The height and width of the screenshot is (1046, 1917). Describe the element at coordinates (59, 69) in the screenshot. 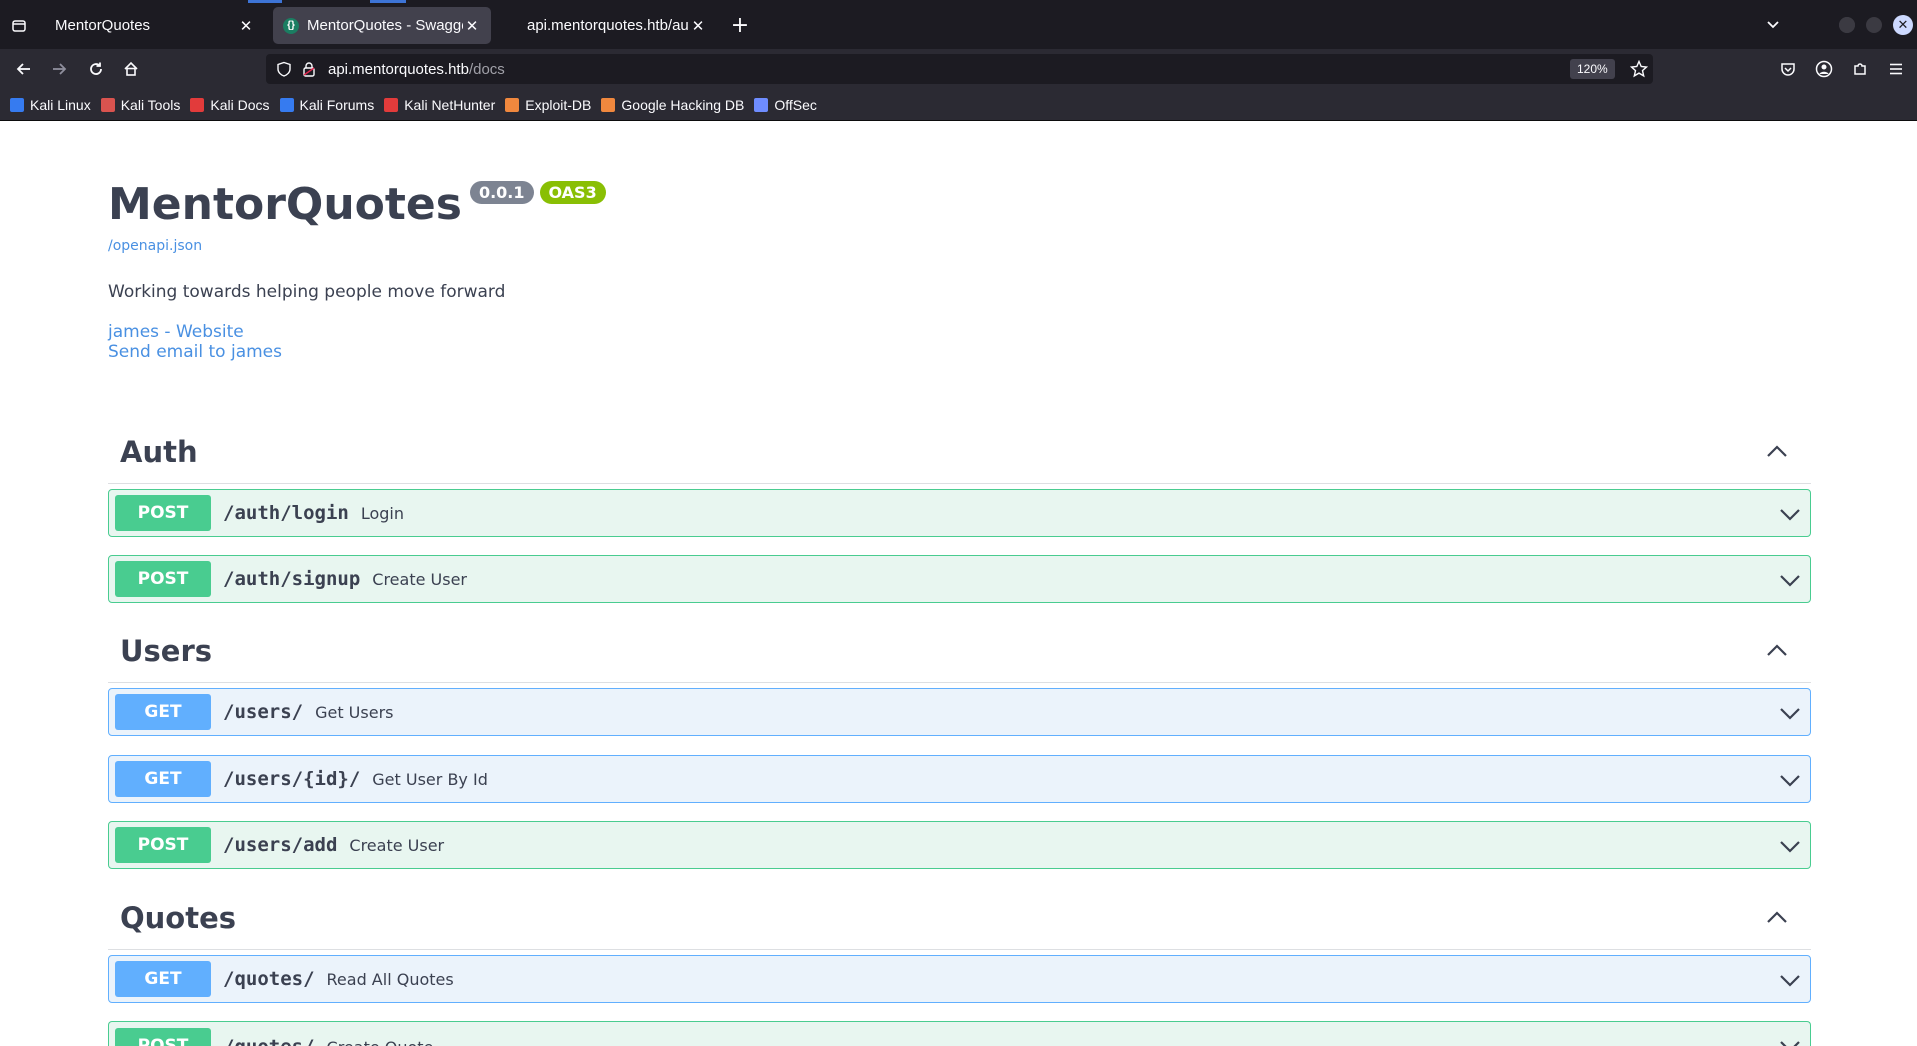

I see `forward-arrow-icon` at that location.